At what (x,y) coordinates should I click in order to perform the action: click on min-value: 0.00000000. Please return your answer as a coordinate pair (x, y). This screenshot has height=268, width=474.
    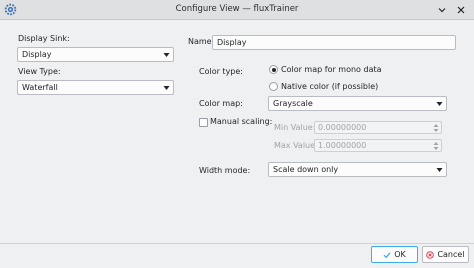
    Looking at the image, I should click on (342, 127).